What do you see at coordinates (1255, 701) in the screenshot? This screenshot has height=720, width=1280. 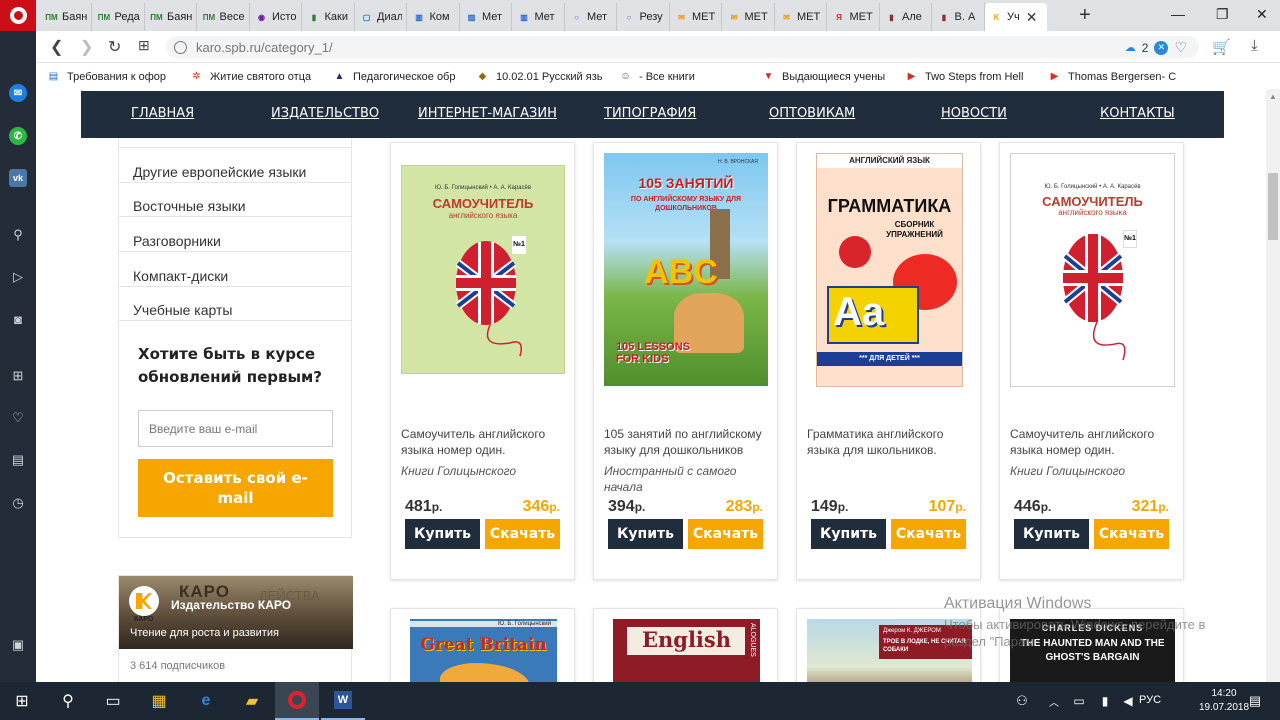 I see `action-center-icon: ▤` at bounding box center [1255, 701].